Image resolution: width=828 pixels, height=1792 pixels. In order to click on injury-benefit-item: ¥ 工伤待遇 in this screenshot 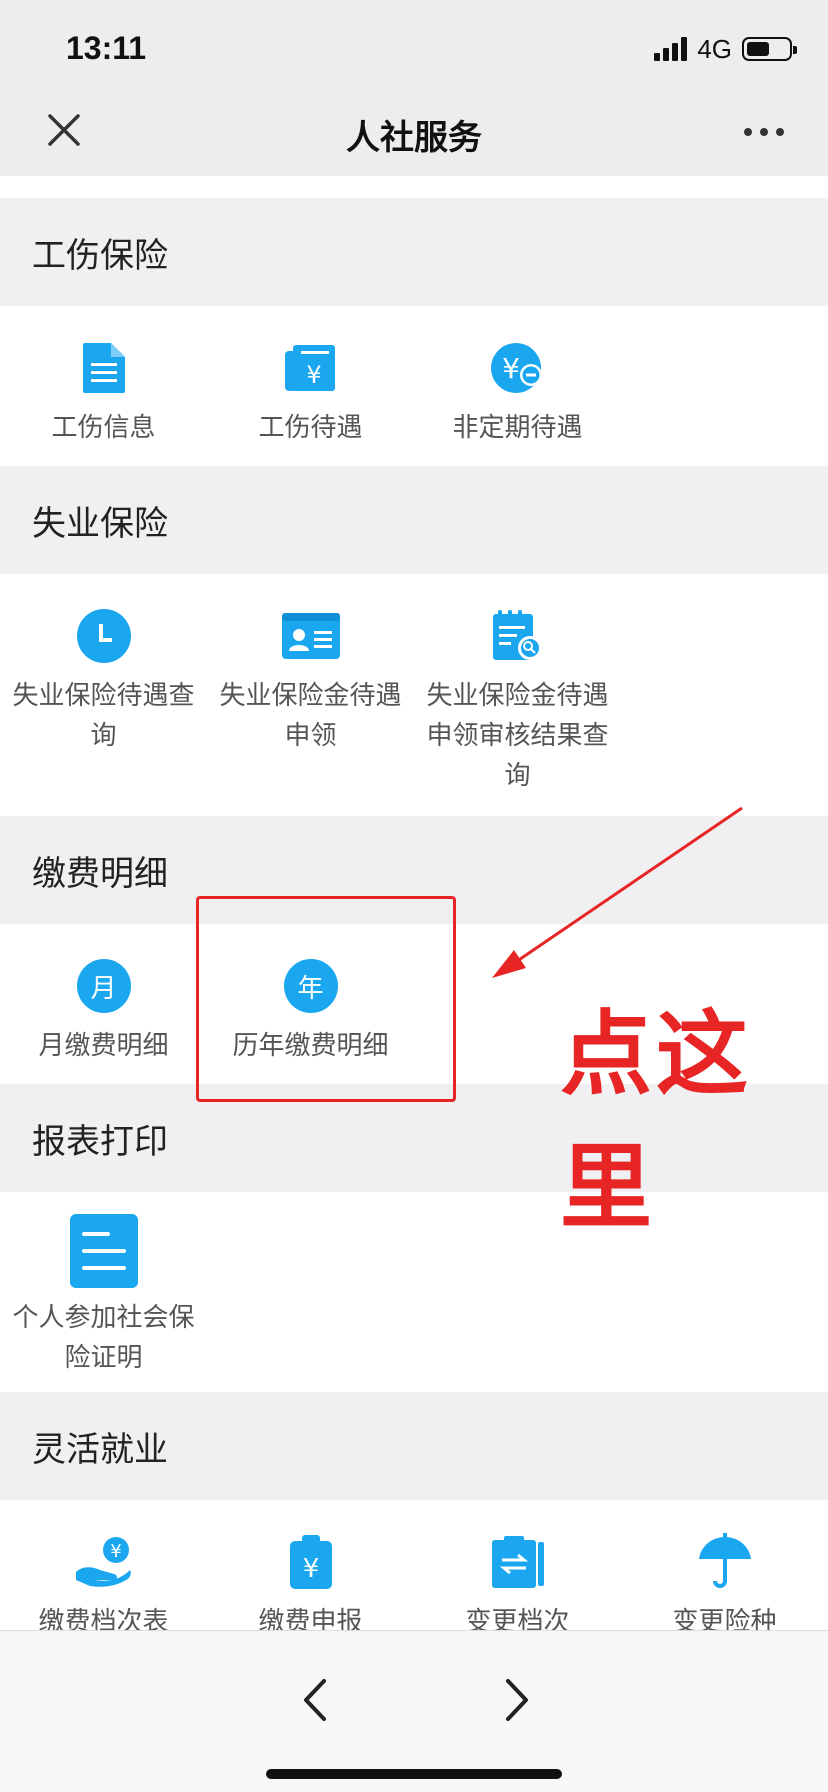, I will do `click(310, 377)`.